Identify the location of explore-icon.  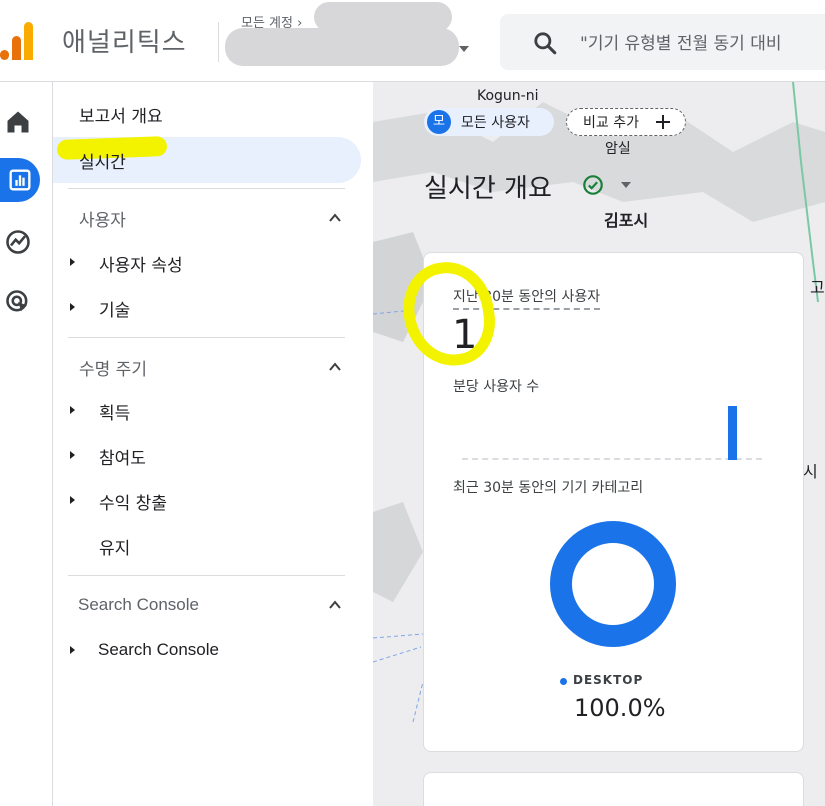
(18, 242).